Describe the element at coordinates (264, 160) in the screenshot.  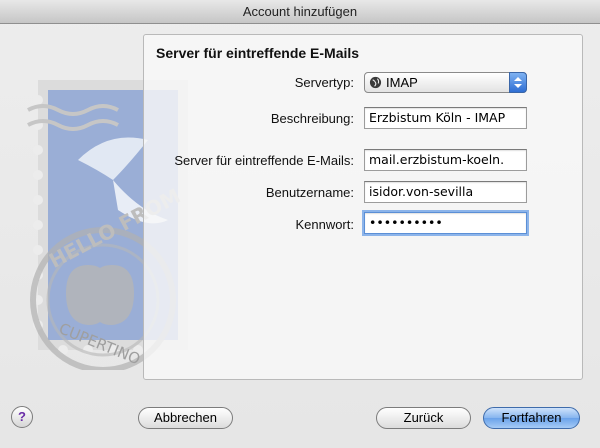
I see `incoming-server-label: Server für eintreffende E-Mails:` at that location.